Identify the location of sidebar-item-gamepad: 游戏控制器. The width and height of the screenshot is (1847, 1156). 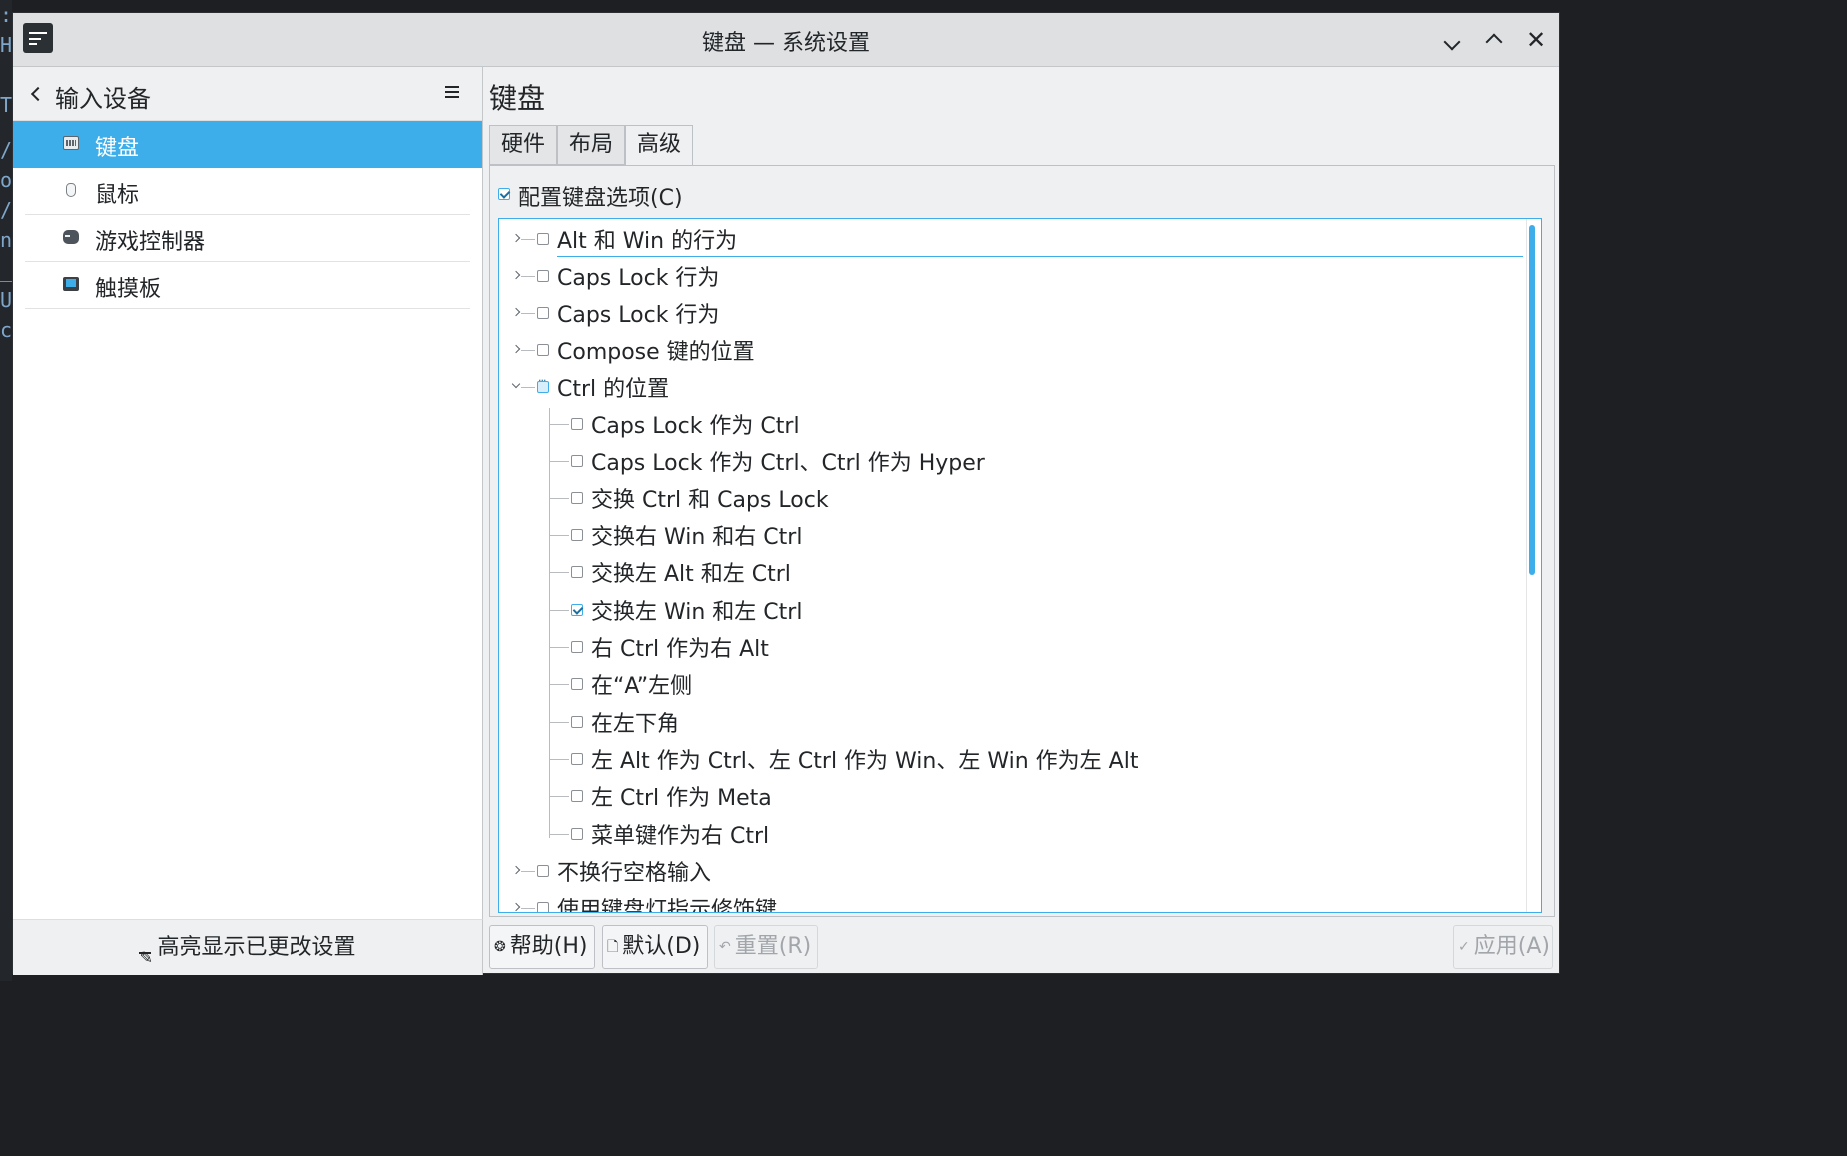
(247, 238).